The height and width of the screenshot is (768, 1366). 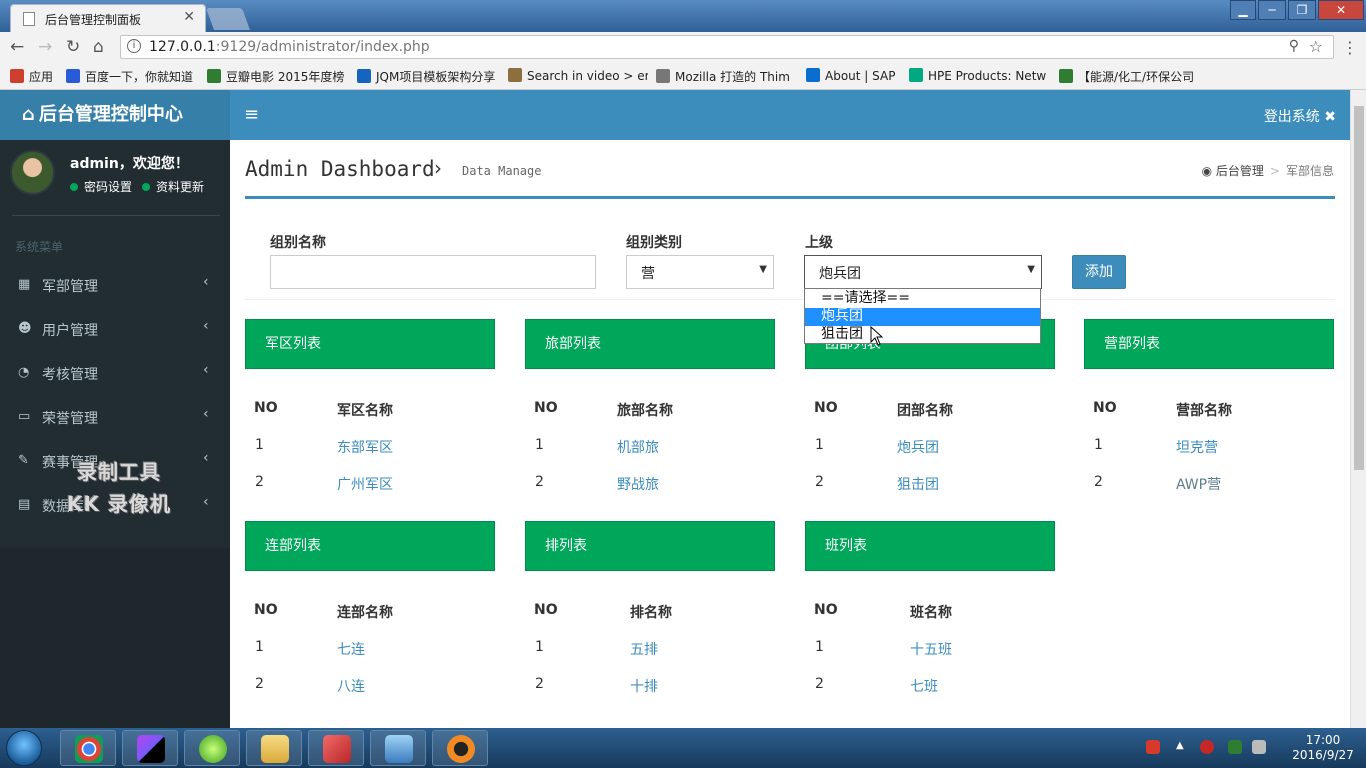 I want to click on site-info-icon: i, so click(x=134, y=46).